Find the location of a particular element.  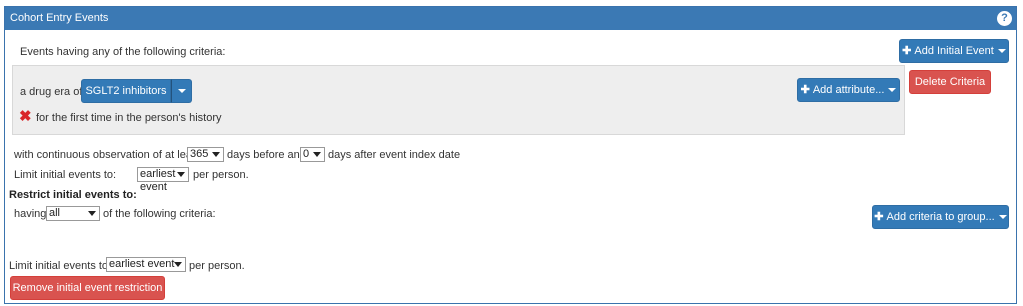

remove-initial-event-restriction-label: Remove initial event restriction is located at coordinates (87, 288).